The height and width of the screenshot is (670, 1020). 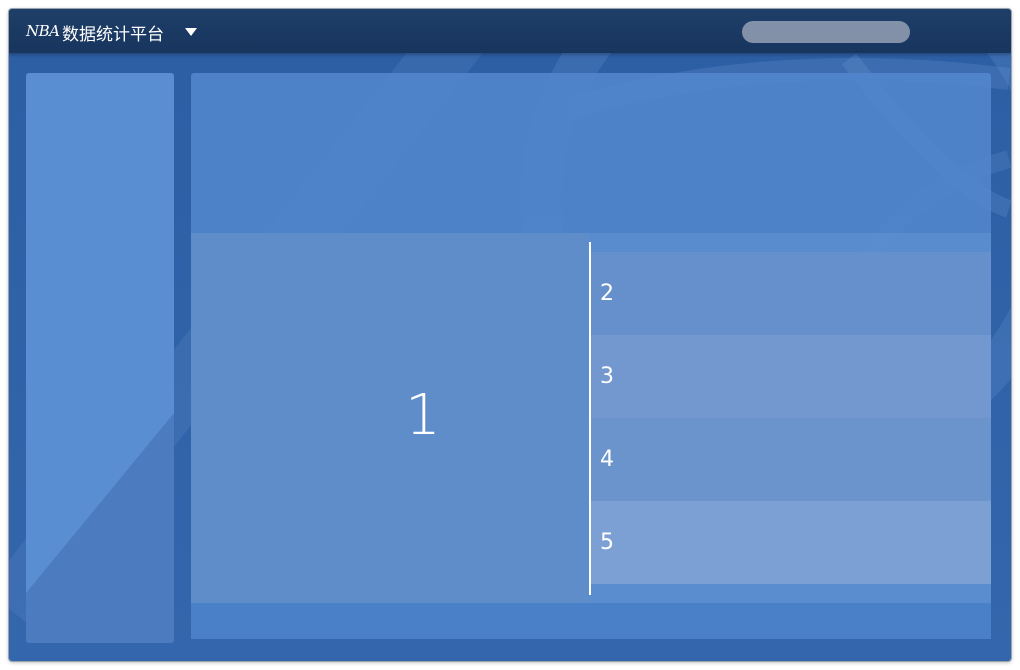 I want to click on caret-down-icon, so click(x=191, y=32).